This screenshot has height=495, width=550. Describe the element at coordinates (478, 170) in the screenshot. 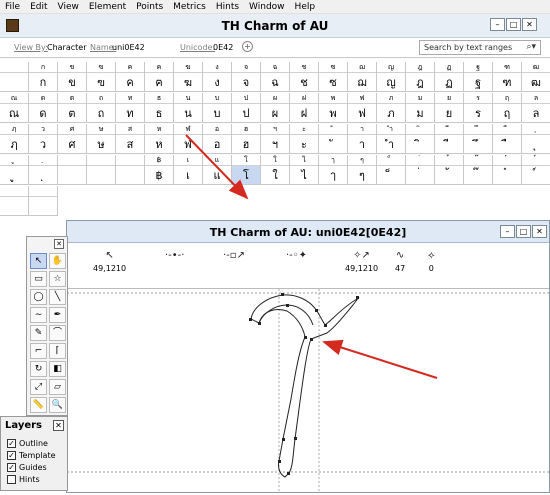

I see `glyph-cell: ๊๊` at that location.